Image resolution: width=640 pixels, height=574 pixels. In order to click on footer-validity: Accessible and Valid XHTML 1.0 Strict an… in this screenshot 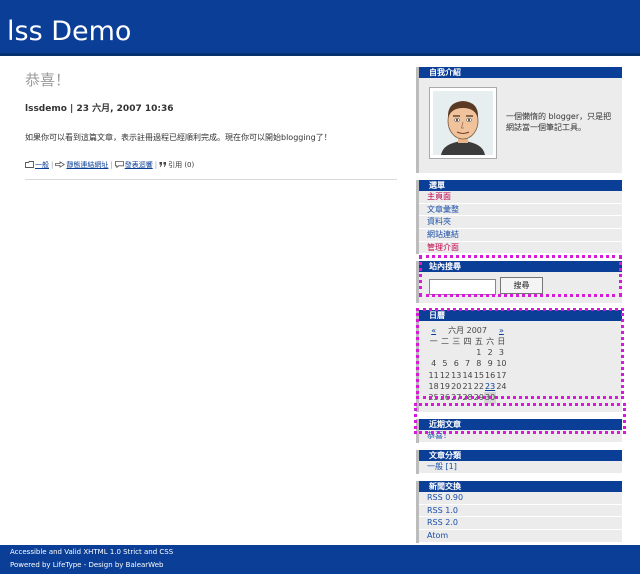, I will do `click(92, 552)`.